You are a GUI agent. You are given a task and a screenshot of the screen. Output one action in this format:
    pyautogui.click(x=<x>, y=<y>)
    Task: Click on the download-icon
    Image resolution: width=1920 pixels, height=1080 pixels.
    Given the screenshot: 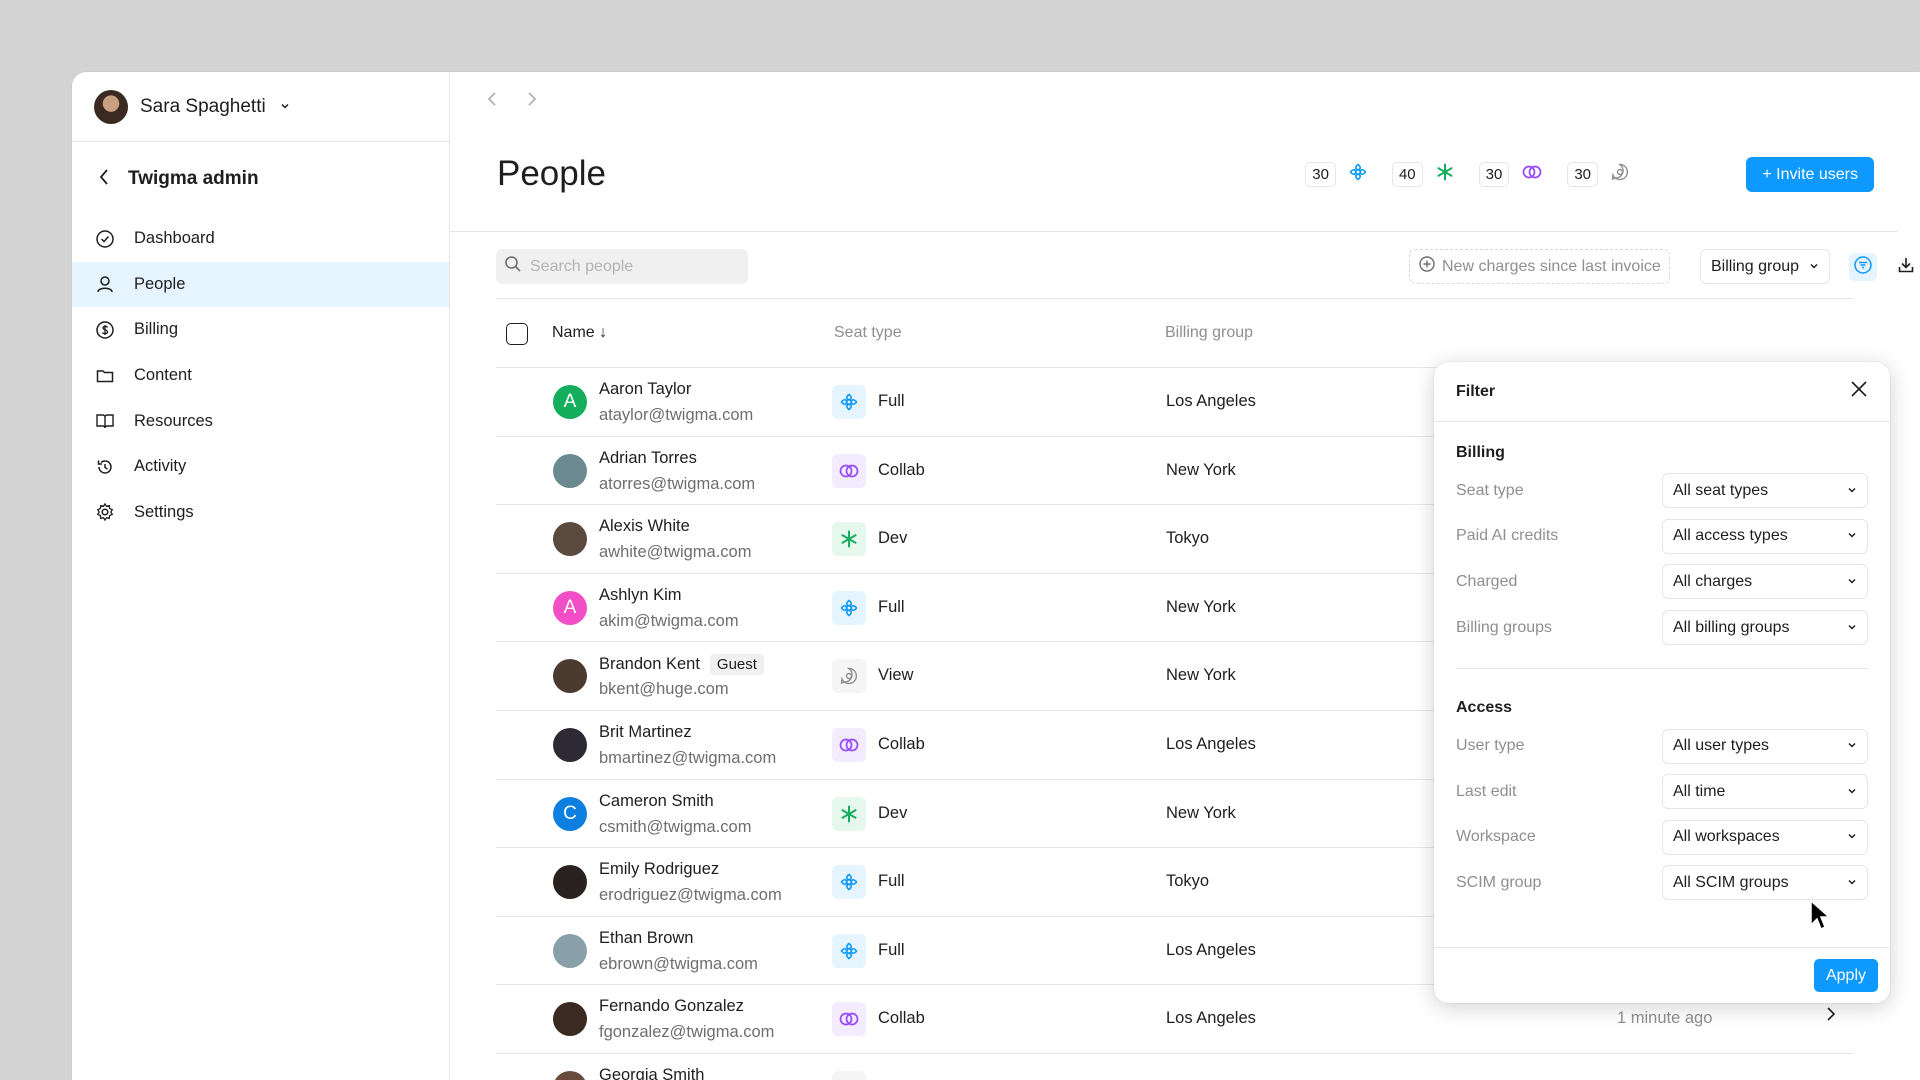 What is the action you would take?
    pyautogui.click(x=1906, y=267)
    